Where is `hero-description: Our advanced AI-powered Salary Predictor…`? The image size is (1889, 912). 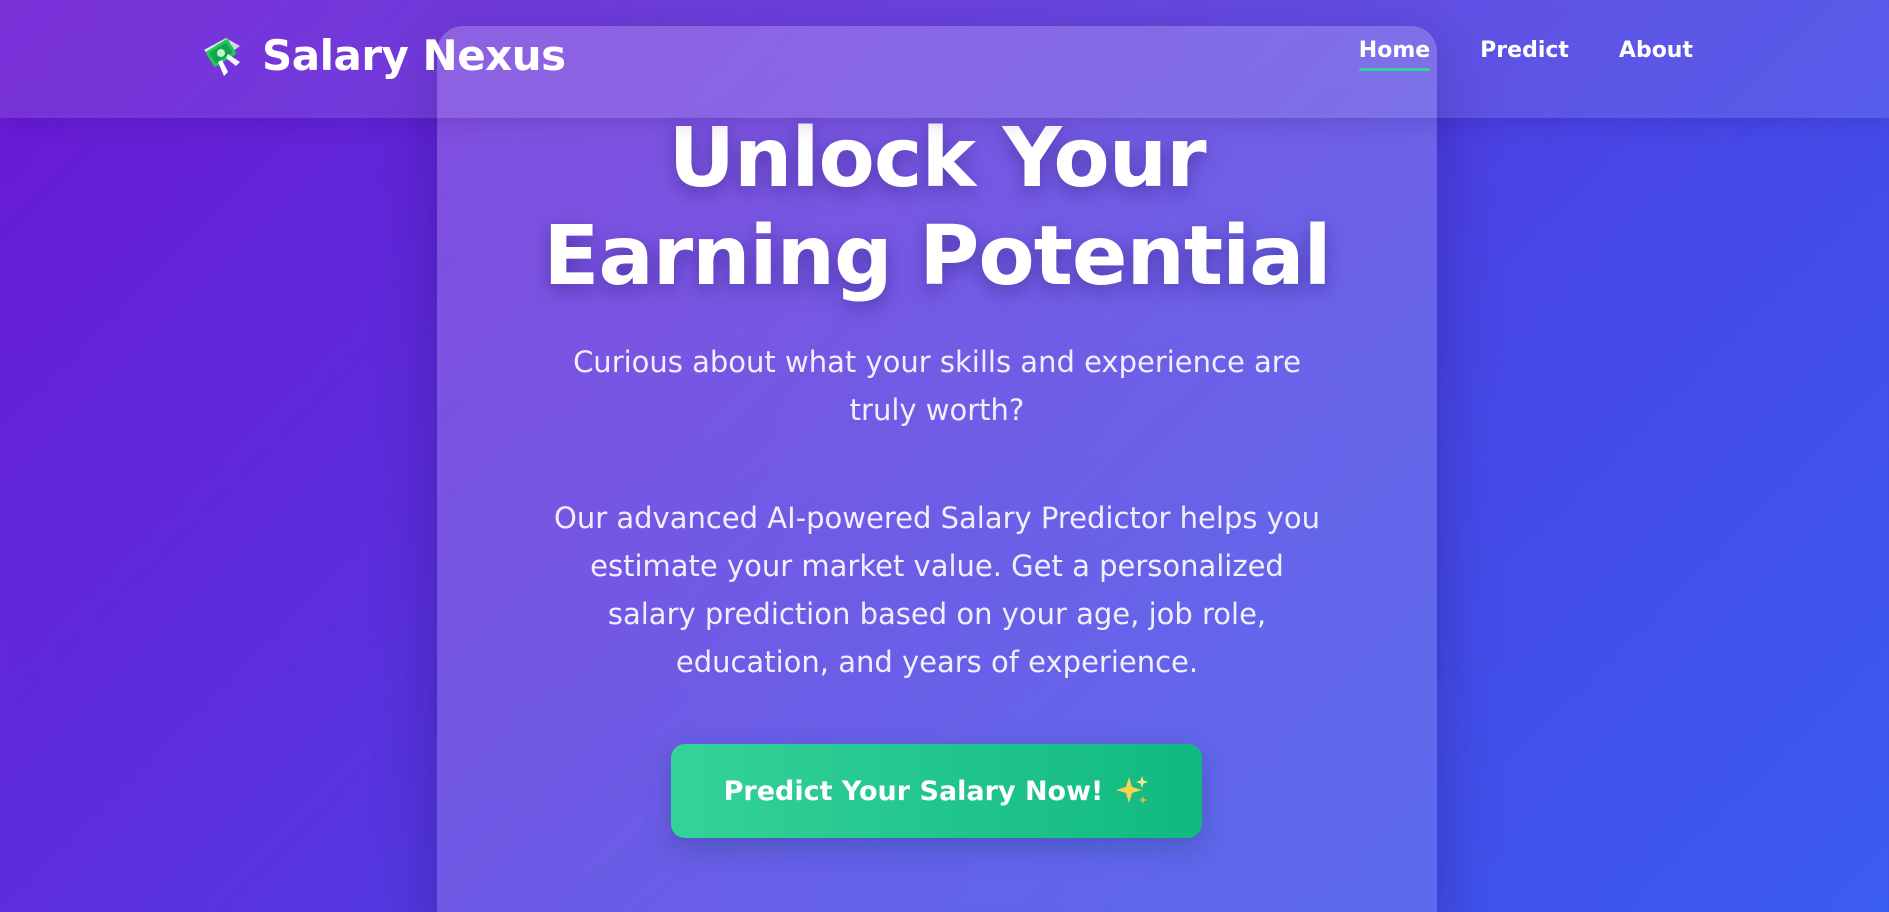 hero-description: Our advanced AI-powered Salary Predictor… is located at coordinates (937, 590).